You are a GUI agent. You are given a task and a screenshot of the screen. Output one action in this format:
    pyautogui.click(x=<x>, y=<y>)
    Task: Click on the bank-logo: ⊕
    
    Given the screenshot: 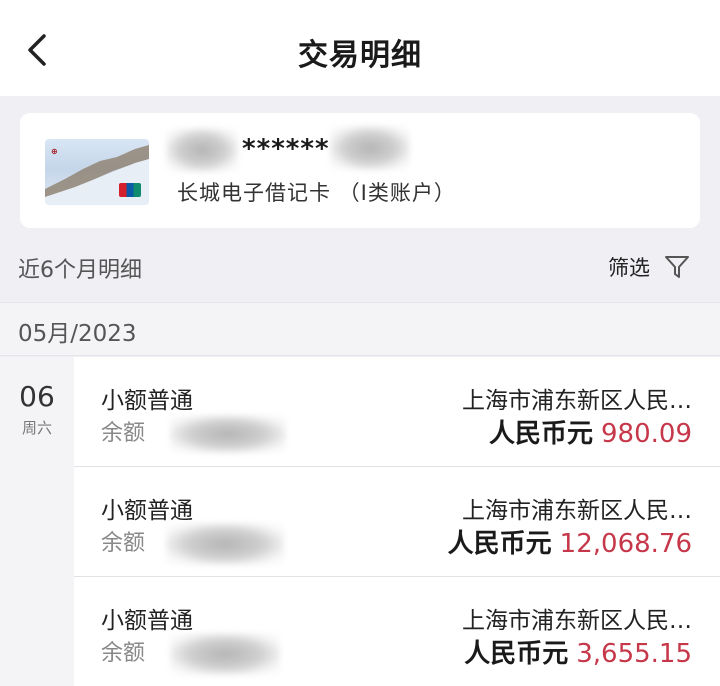 What is the action you would take?
    pyautogui.click(x=54, y=151)
    